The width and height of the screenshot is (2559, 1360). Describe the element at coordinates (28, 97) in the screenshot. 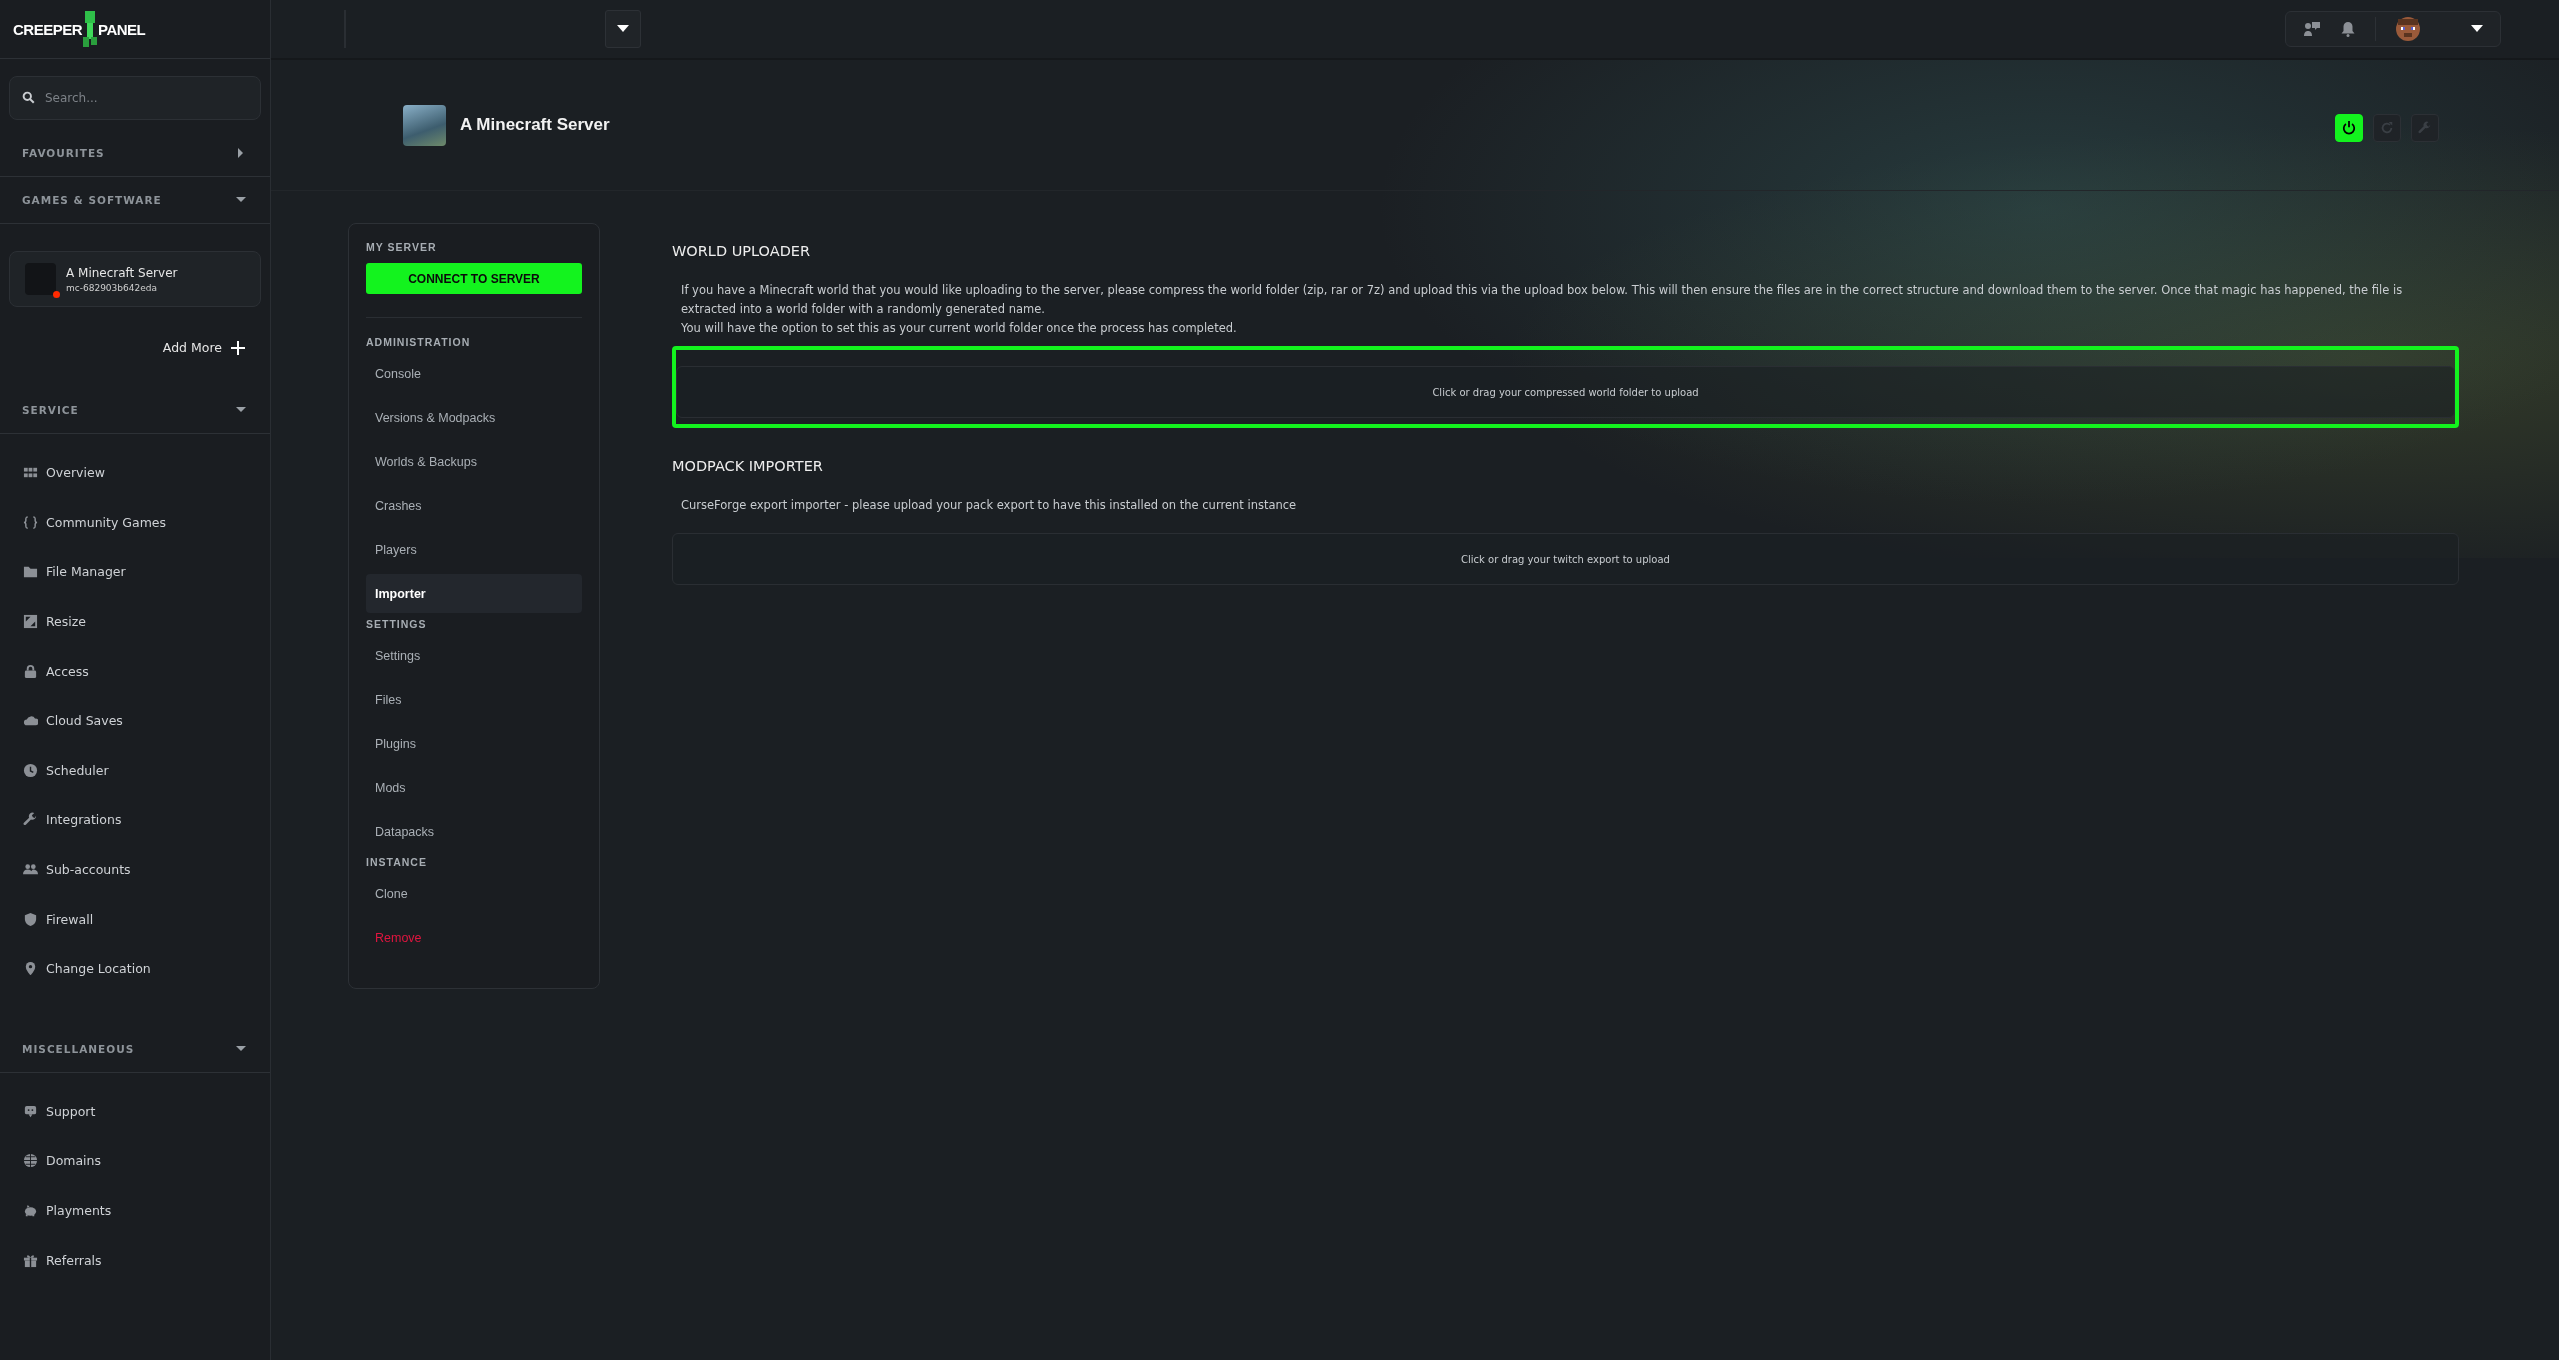

I see `search-icon` at that location.